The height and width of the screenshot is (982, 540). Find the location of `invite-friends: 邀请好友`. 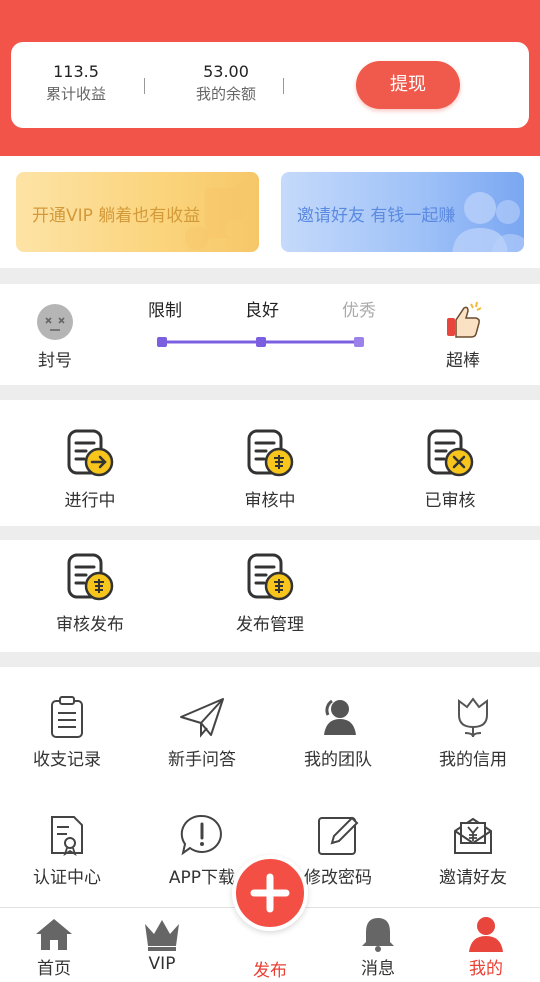

invite-friends: 邀请好友 is located at coordinates (473, 850).